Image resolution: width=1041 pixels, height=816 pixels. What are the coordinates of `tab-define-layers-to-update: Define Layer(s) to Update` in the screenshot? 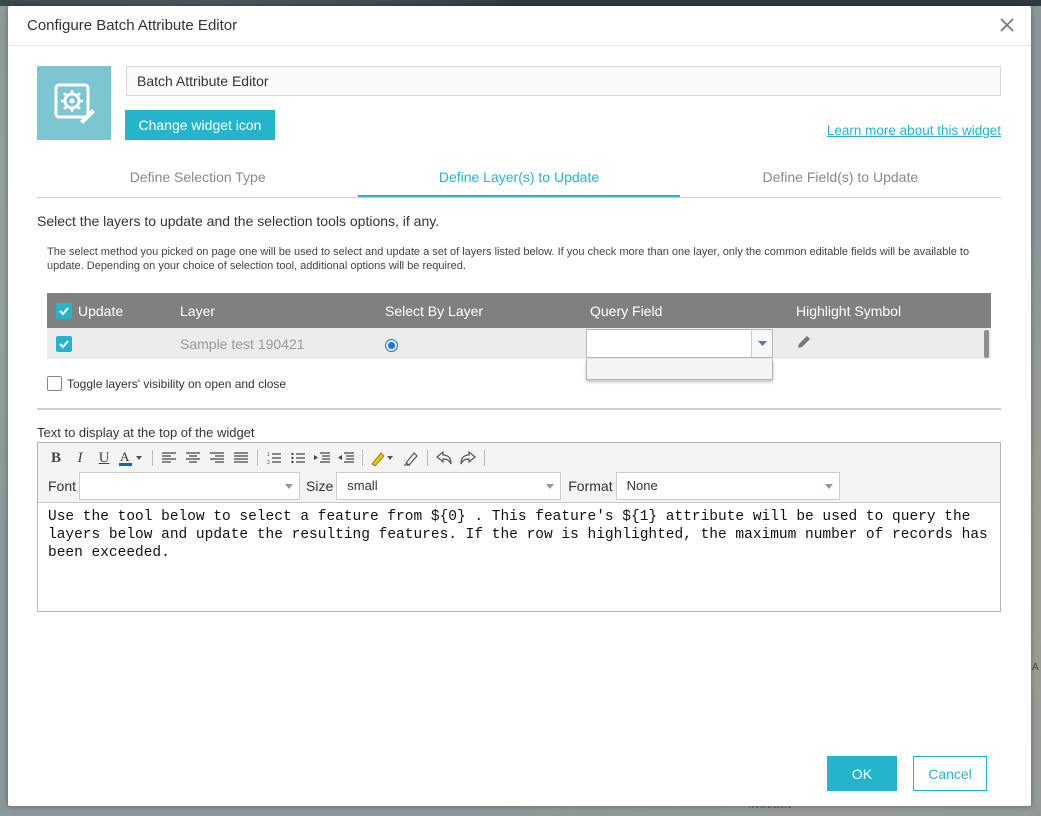 It's located at (519, 177).